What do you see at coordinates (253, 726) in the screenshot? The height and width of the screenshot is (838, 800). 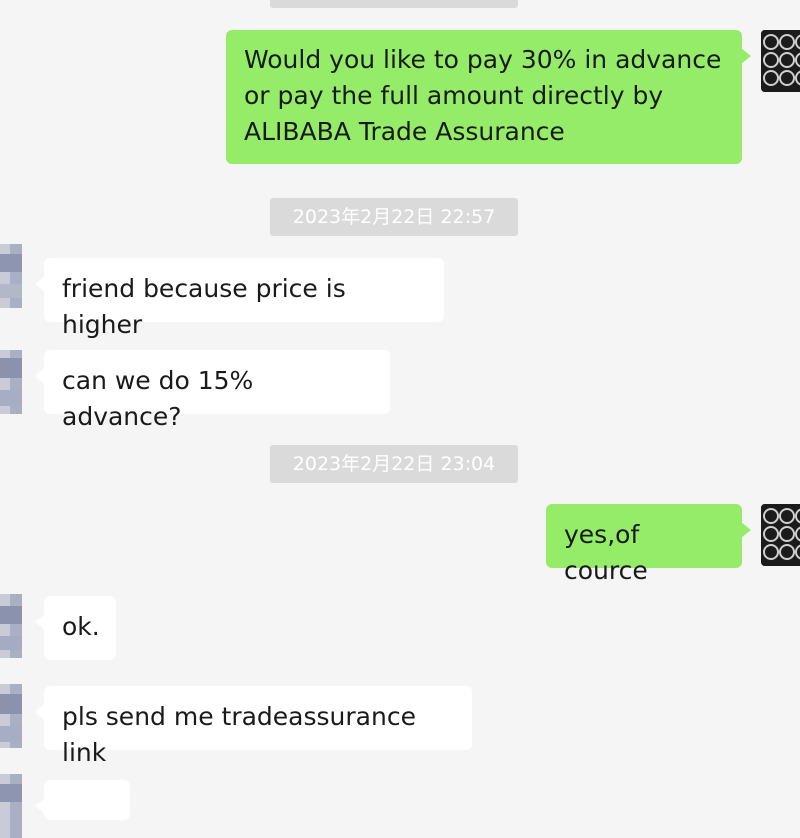 I see `incoming-message: pls send me tradeassurance link` at bounding box center [253, 726].